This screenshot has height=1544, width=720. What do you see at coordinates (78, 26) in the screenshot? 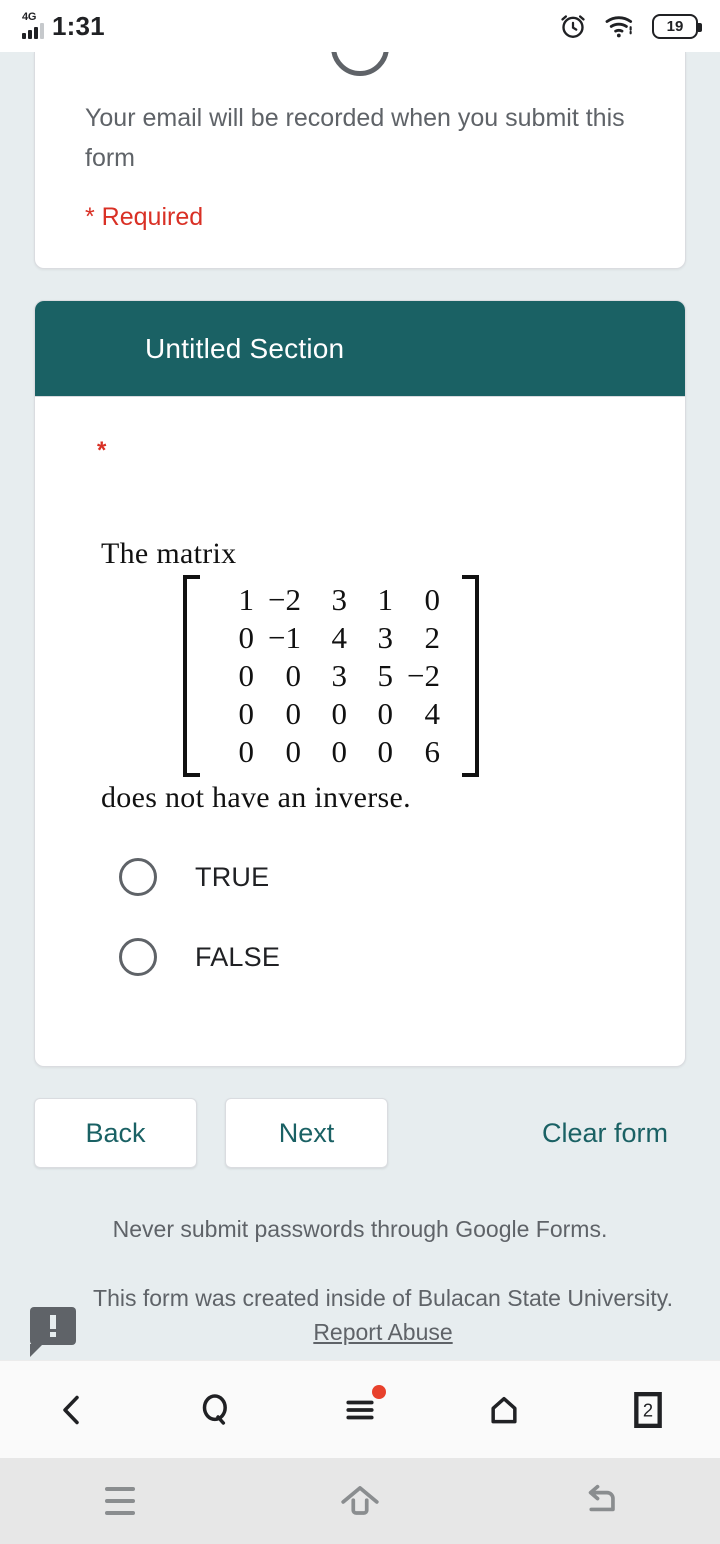
I see `clock-label: 1:31` at bounding box center [78, 26].